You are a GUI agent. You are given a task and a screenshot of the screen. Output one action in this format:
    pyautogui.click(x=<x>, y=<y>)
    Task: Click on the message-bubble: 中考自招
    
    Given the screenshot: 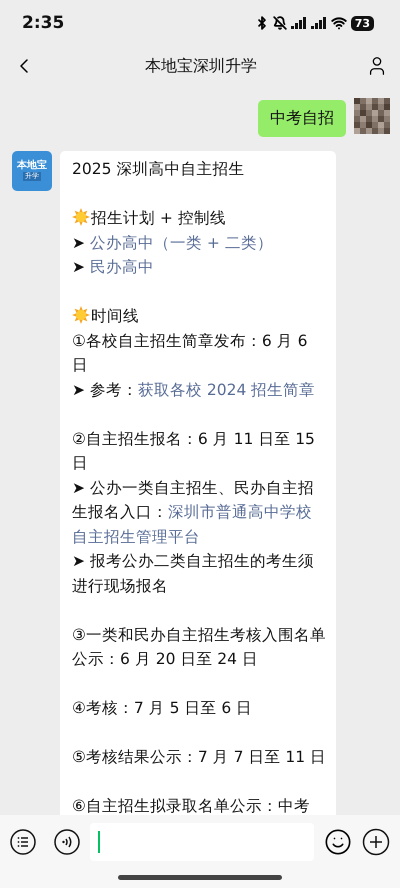 What is the action you would take?
    pyautogui.click(x=302, y=118)
    